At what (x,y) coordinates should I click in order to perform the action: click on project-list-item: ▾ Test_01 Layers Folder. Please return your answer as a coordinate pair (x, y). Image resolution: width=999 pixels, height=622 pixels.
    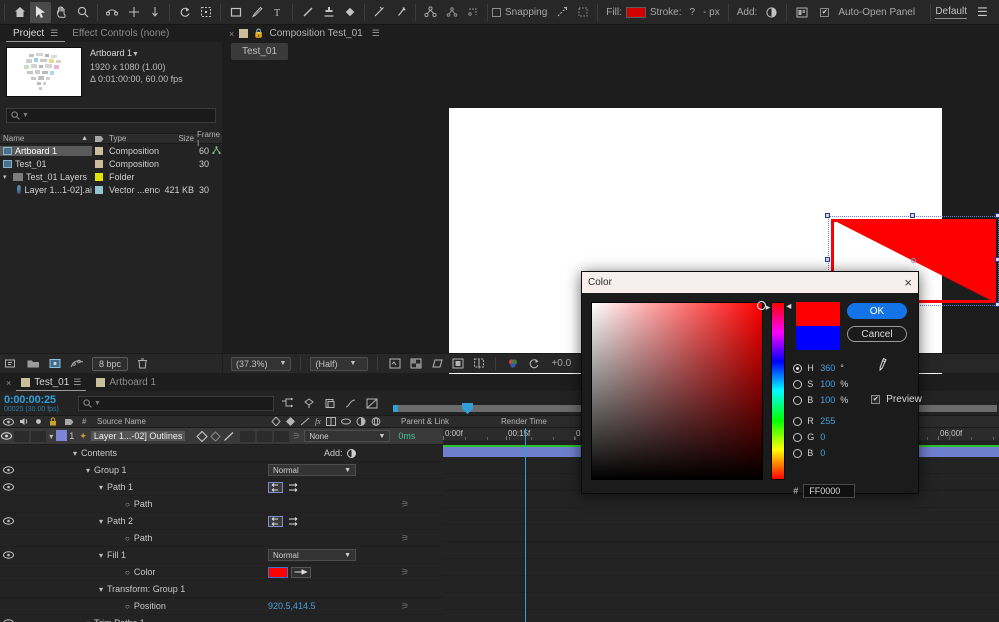
    Looking at the image, I should click on (111, 176).